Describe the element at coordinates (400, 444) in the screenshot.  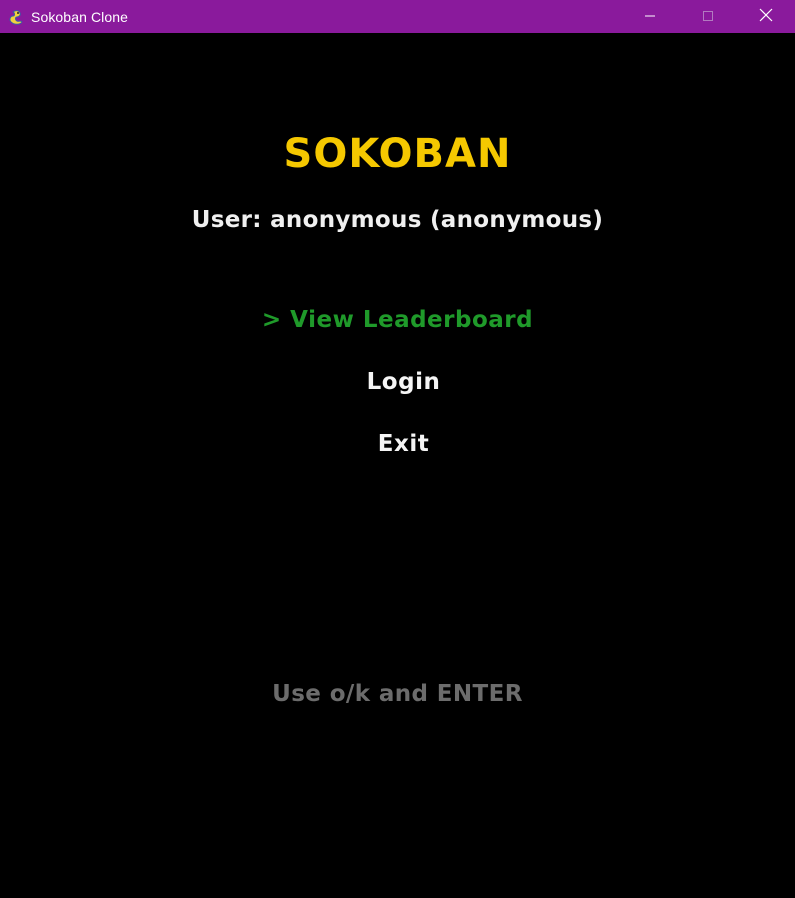
I see `menu-item-exit: Exit` at that location.